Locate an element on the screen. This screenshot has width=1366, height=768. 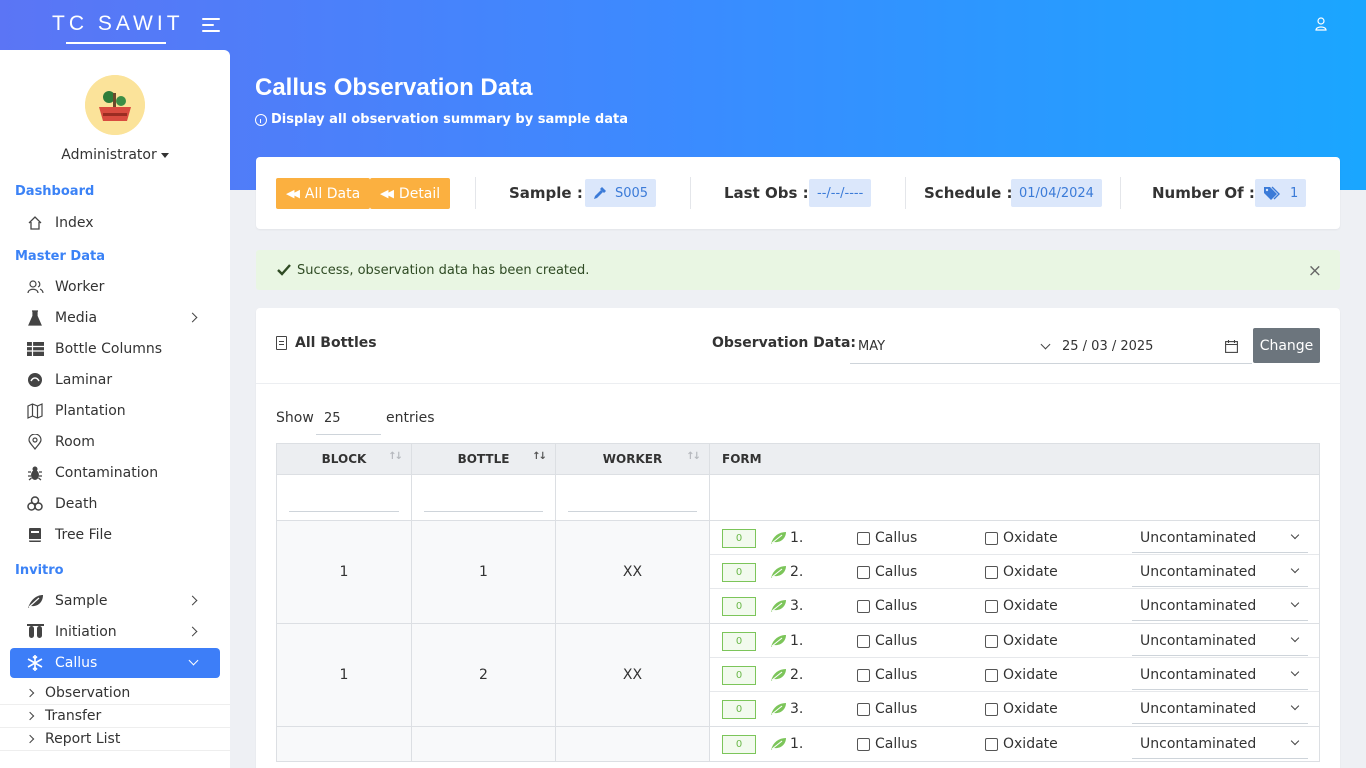
menu-toggle-icon is located at coordinates (211, 25).